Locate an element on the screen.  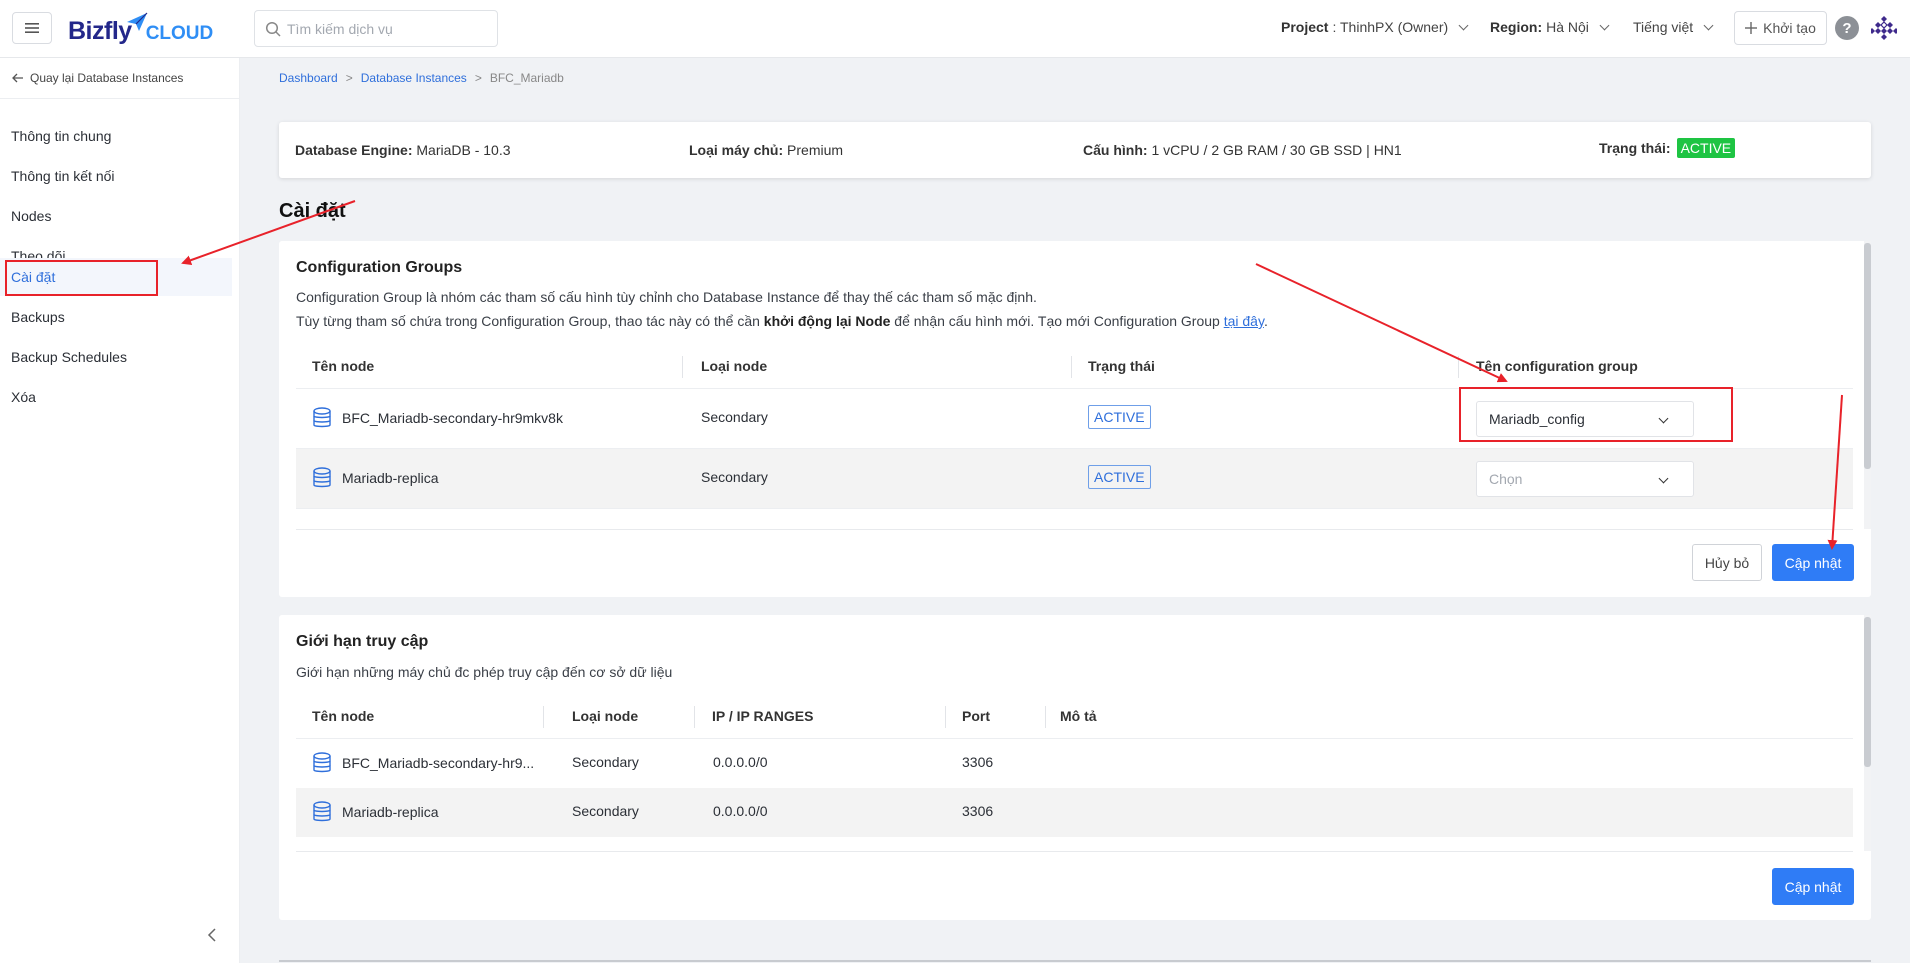
menu-toggle-button is located at coordinates (32, 28).